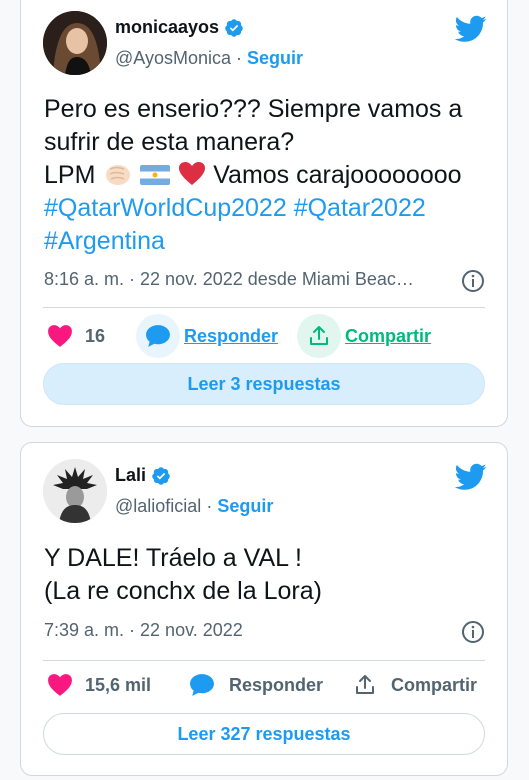 Image resolution: width=529 pixels, height=780 pixels. I want to click on display-name: Lali, so click(130, 475).